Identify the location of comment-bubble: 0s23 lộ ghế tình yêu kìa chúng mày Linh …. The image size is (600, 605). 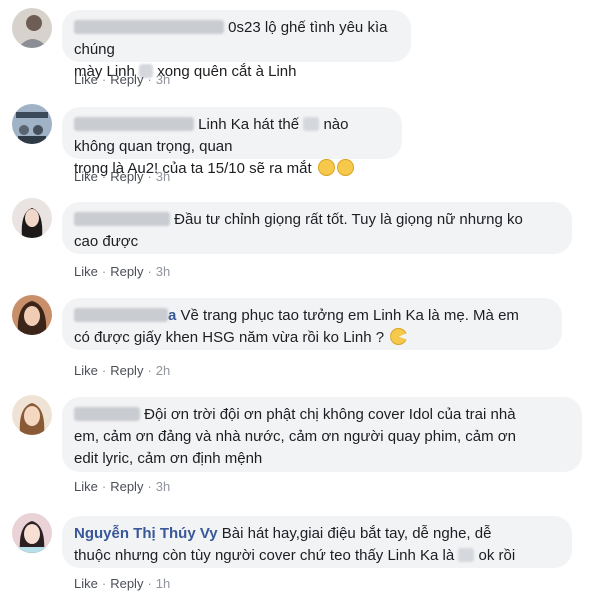
(236, 45).